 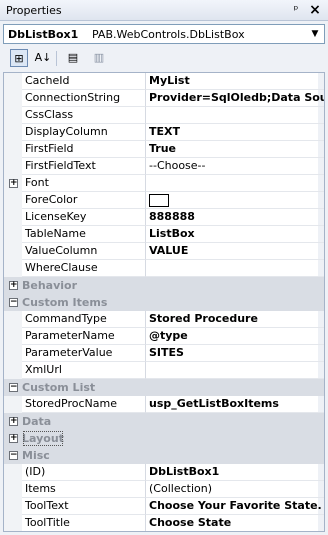 I want to click on alphabetical-button: A↓, so click(x=43, y=58).